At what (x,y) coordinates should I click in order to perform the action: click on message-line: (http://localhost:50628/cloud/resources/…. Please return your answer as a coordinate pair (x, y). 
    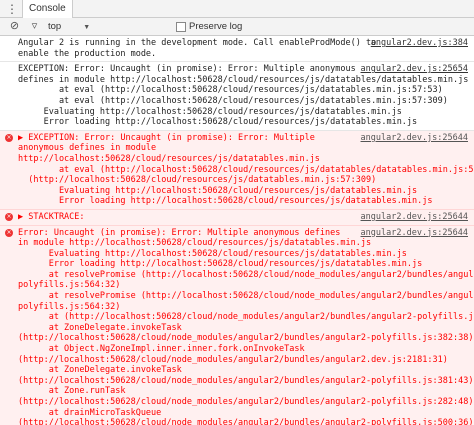
    Looking at the image, I should click on (216, 180).